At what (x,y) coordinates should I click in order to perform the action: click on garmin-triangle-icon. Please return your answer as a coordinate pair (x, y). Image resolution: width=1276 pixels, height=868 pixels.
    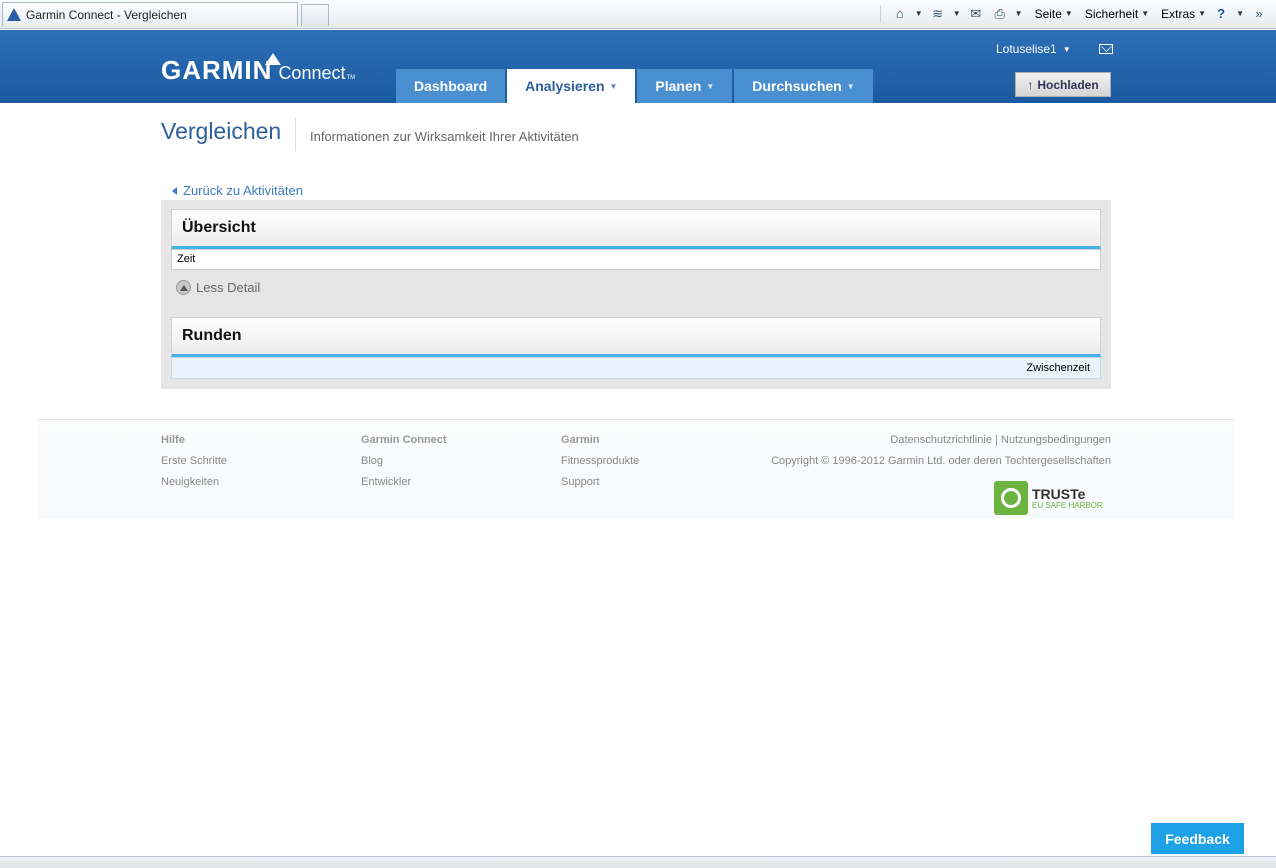
    Looking at the image, I should click on (273, 59).